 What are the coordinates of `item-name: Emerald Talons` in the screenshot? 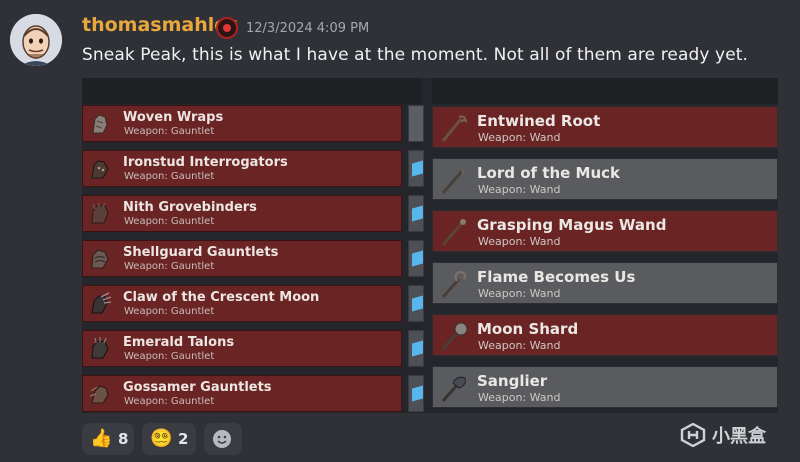 It's located at (179, 342).